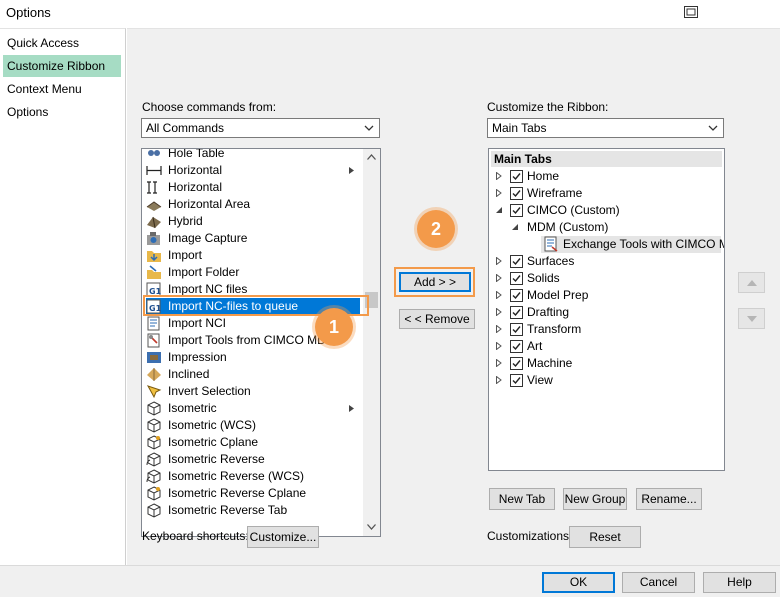 The width and height of the screenshot is (780, 597). What do you see at coordinates (212, 425) in the screenshot?
I see `list-item-label: Isometric (WCS)` at bounding box center [212, 425].